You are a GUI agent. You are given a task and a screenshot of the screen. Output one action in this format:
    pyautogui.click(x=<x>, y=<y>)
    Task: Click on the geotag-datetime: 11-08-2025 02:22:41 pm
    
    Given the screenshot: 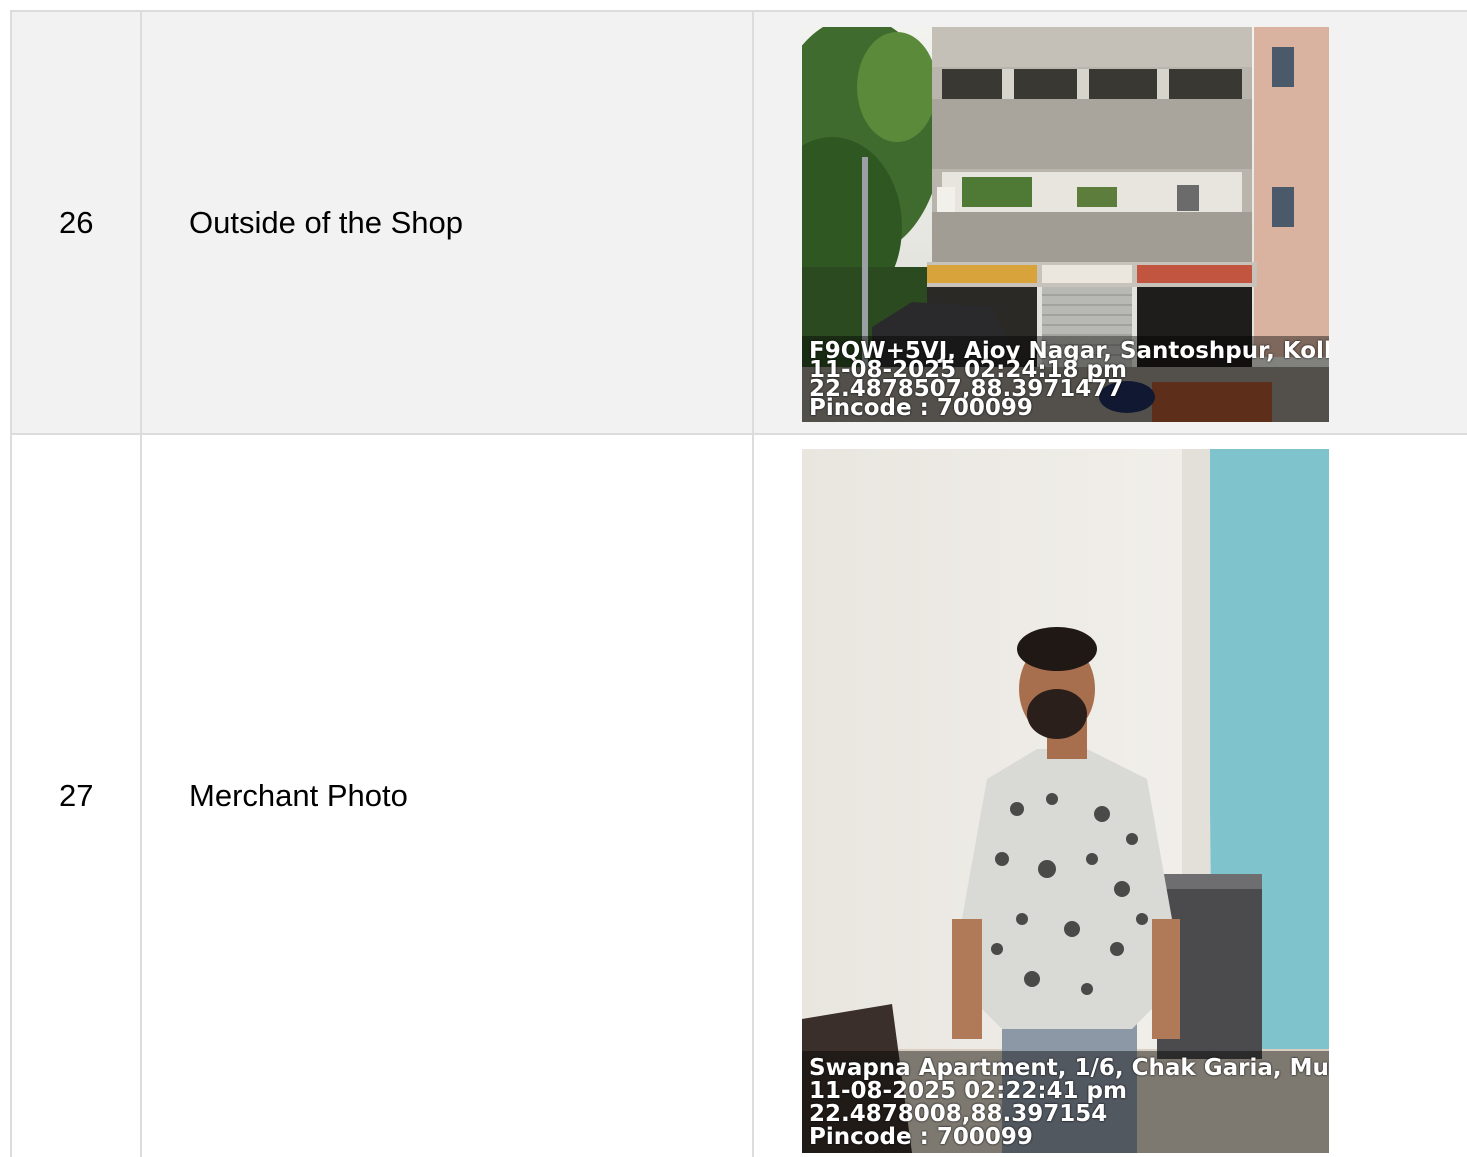 What is the action you would take?
    pyautogui.click(x=968, y=1091)
    